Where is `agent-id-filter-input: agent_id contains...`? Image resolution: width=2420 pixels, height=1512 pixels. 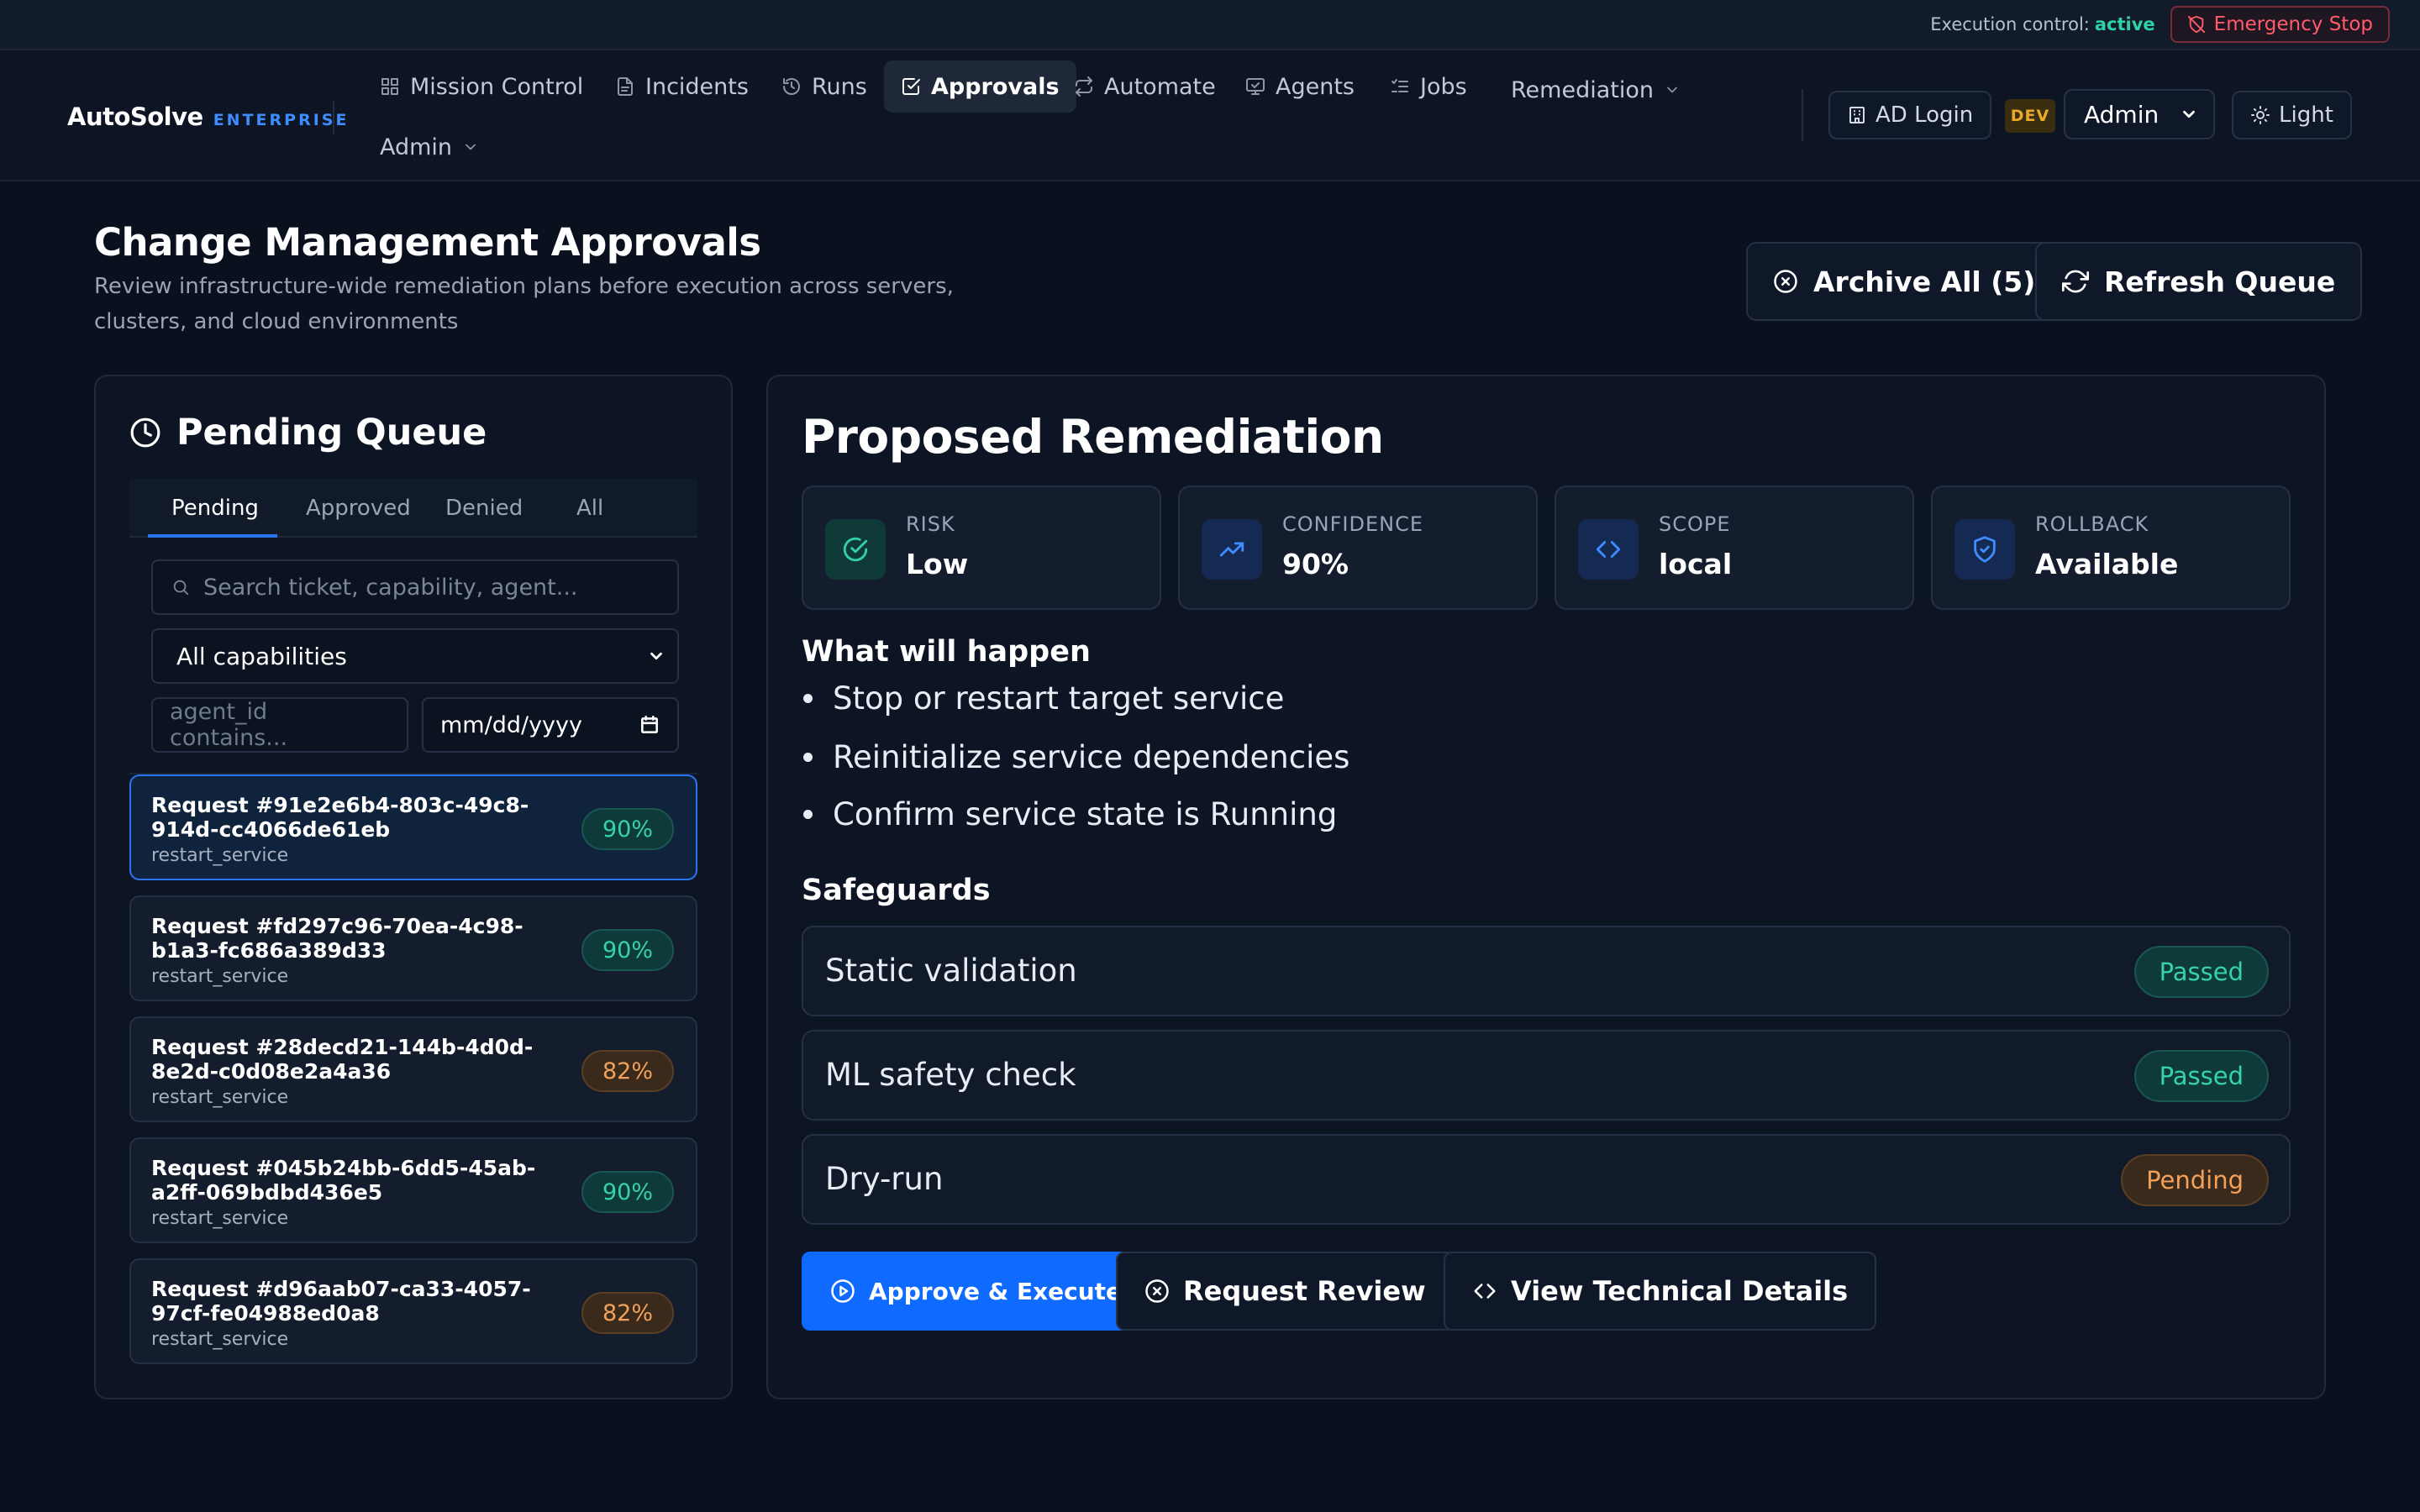 agent-id-filter-input: agent_id contains... is located at coordinates (279, 725).